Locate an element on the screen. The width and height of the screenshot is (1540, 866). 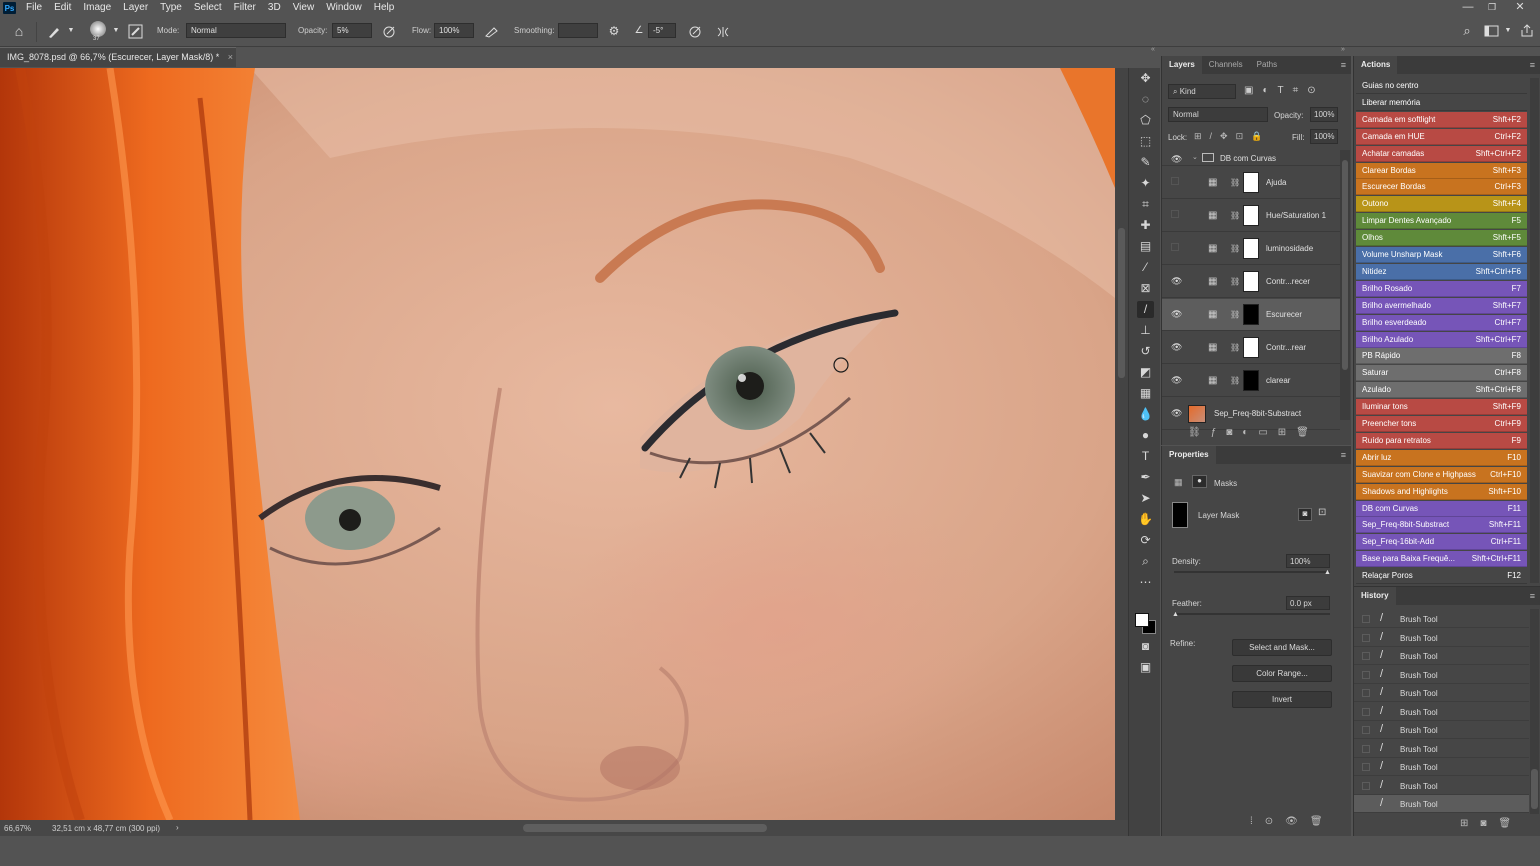
layers-panel-menu-icon: ≡ is located at coordinates (1343, 65).